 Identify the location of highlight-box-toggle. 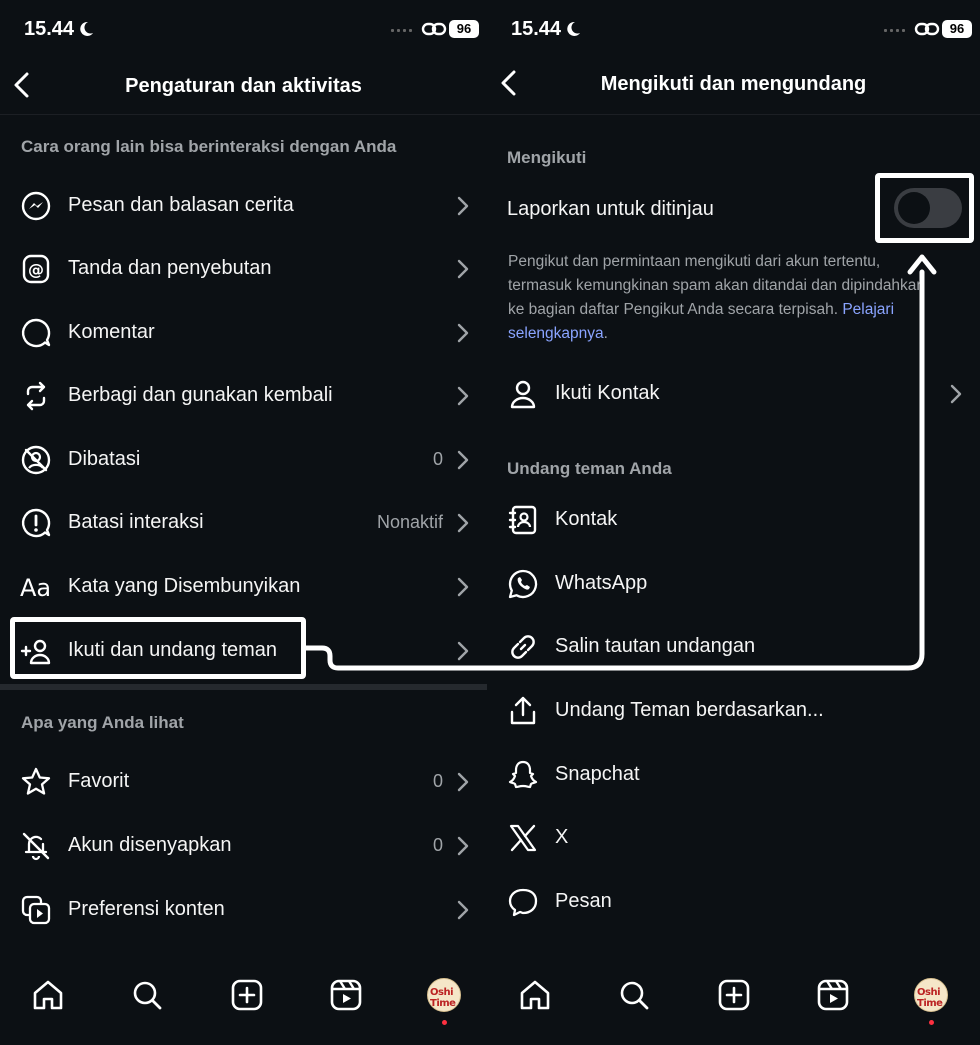
(924, 208).